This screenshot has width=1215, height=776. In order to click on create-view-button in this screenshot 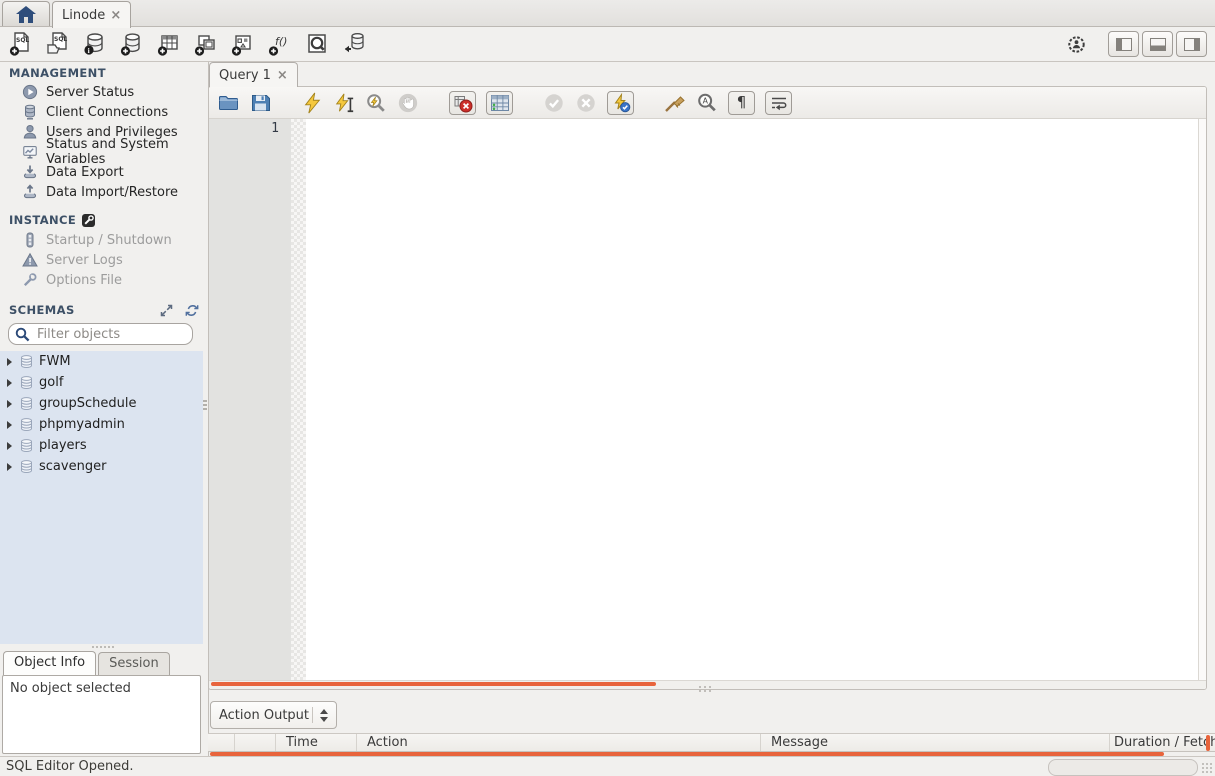, I will do `click(206, 44)`.